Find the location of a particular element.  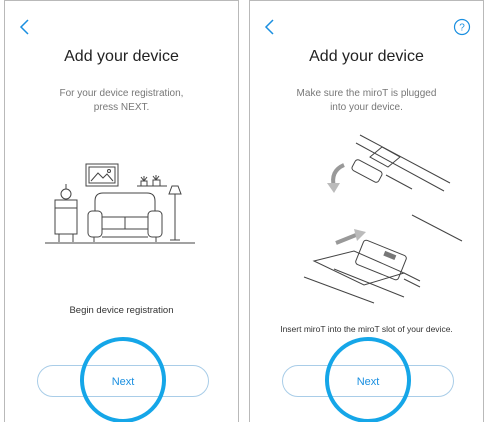

living-room-illustration is located at coordinates (120, 203).